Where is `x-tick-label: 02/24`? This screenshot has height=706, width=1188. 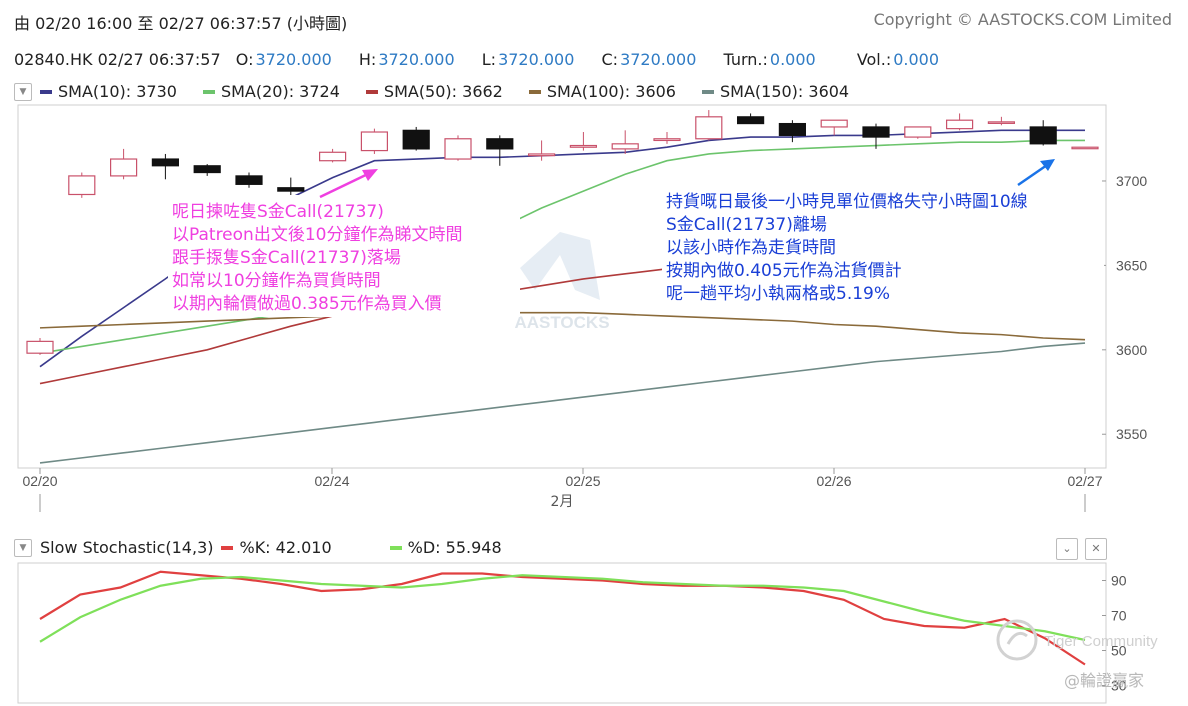 x-tick-label: 02/24 is located at coordinates (331, 481).